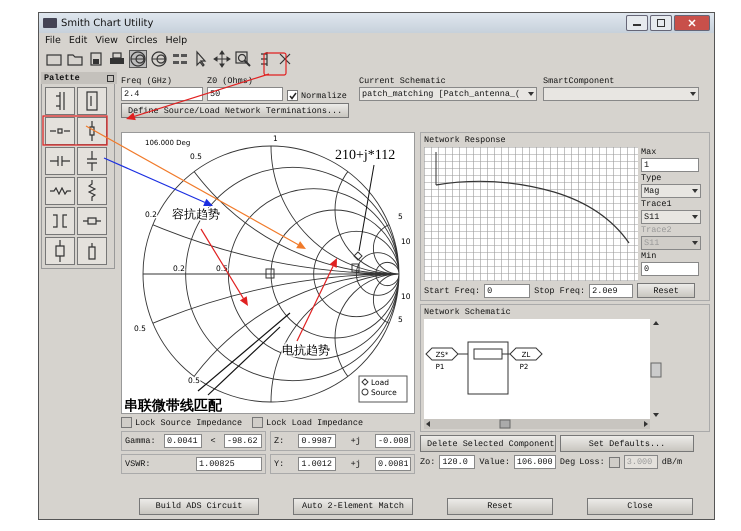  I want to click on vswr-label: VSWR:, so click(138, 464).